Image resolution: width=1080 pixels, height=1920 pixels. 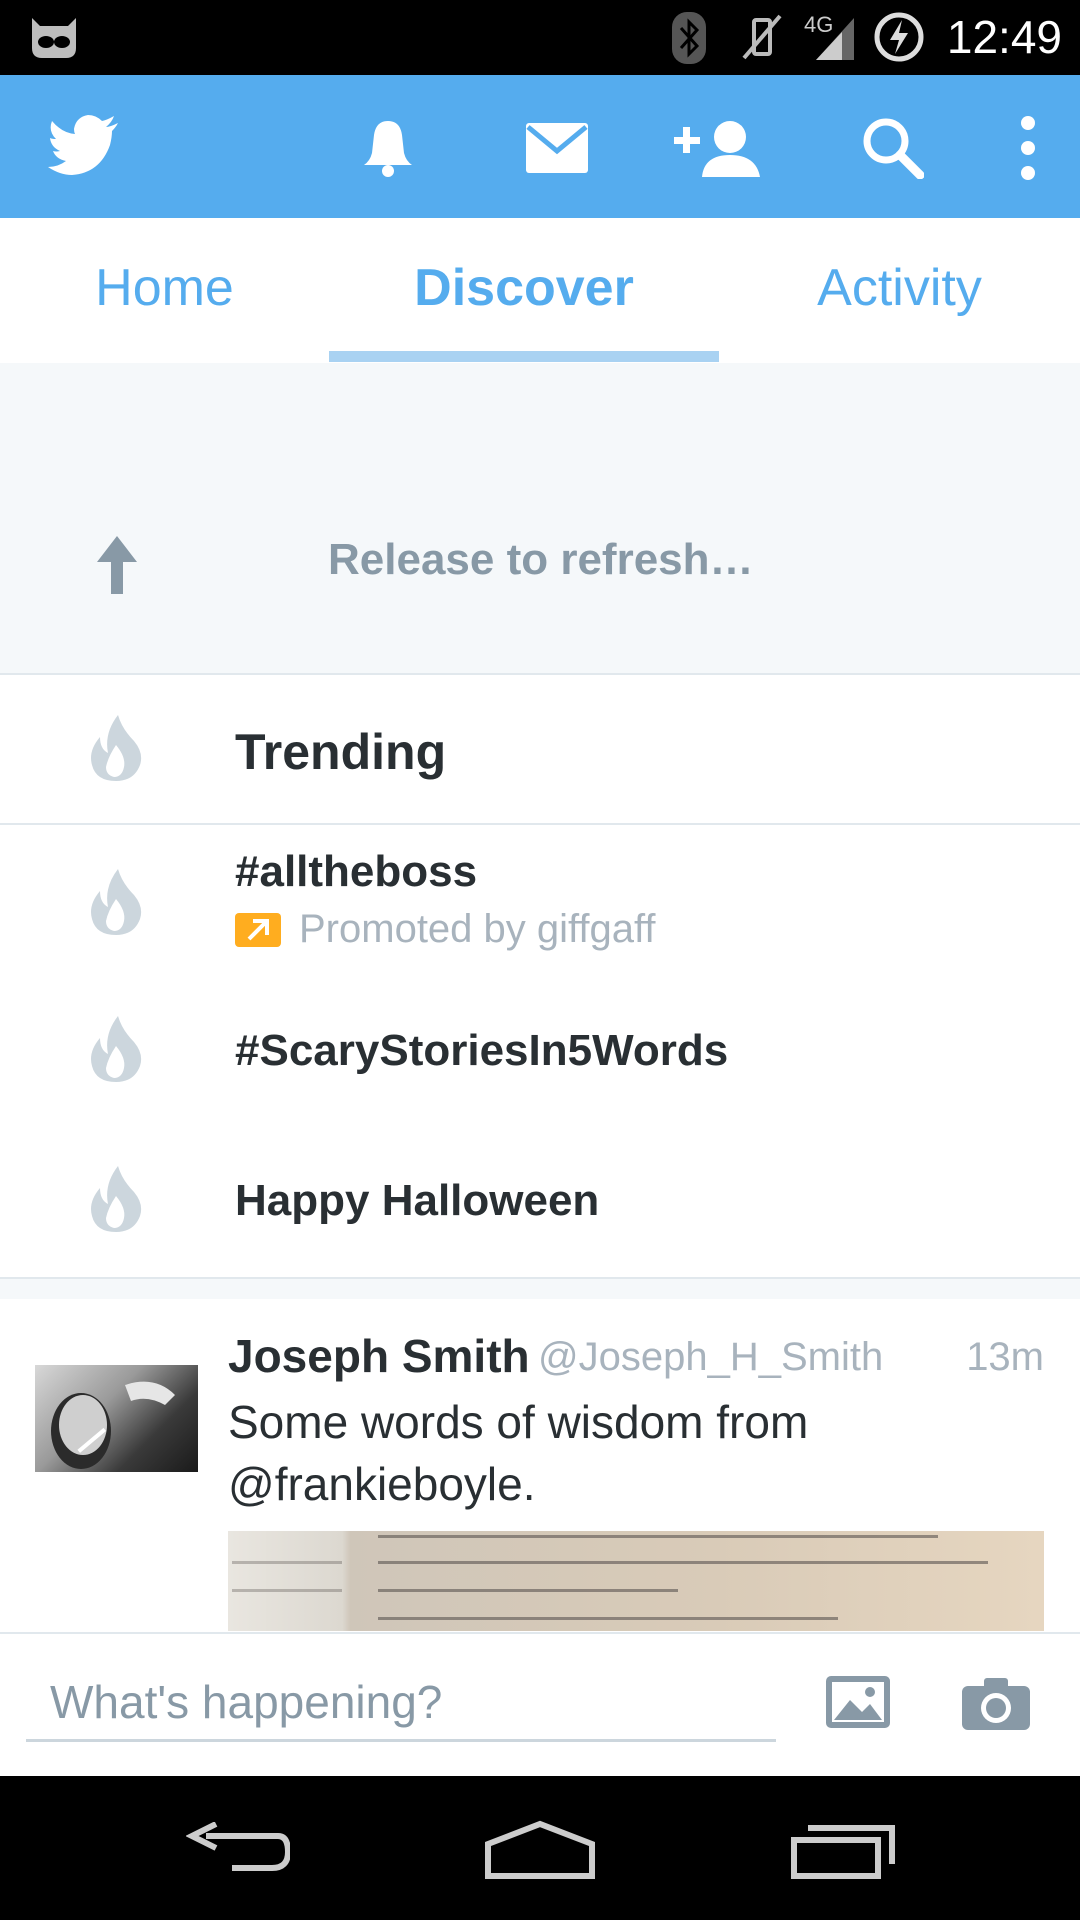 What do you see at coordinates (518, 1453) in the screenshot?
I see `tweet-text: Some words of wisdom from @frankieboyle.` at bounding box center [518, 1453].